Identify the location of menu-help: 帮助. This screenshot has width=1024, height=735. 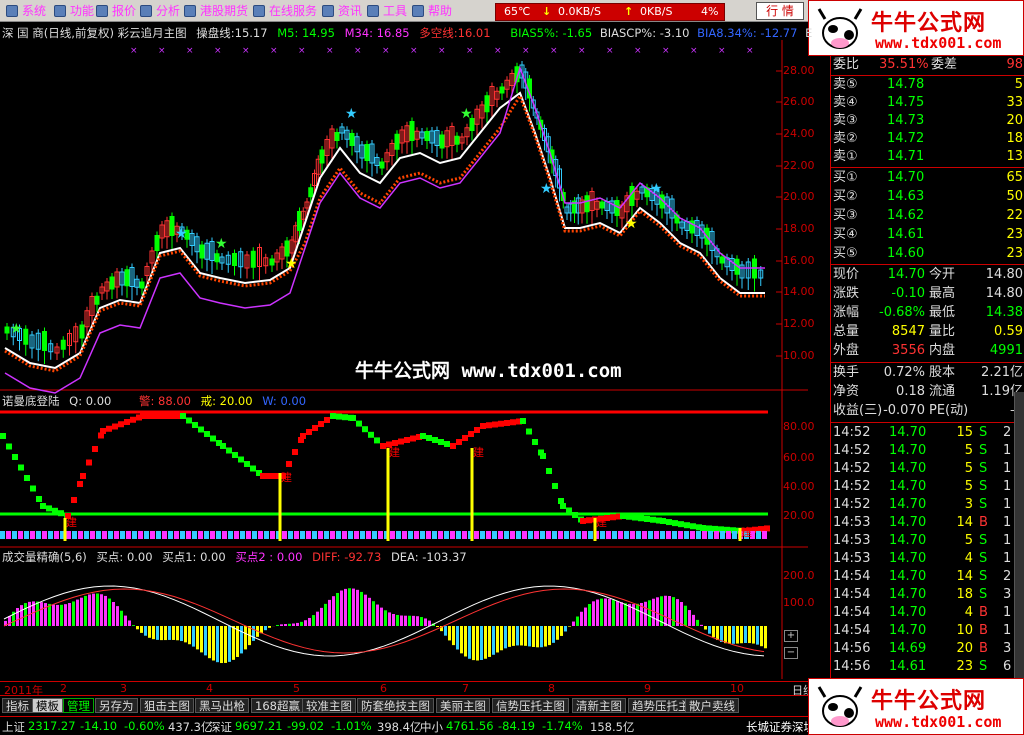
(431, 11).